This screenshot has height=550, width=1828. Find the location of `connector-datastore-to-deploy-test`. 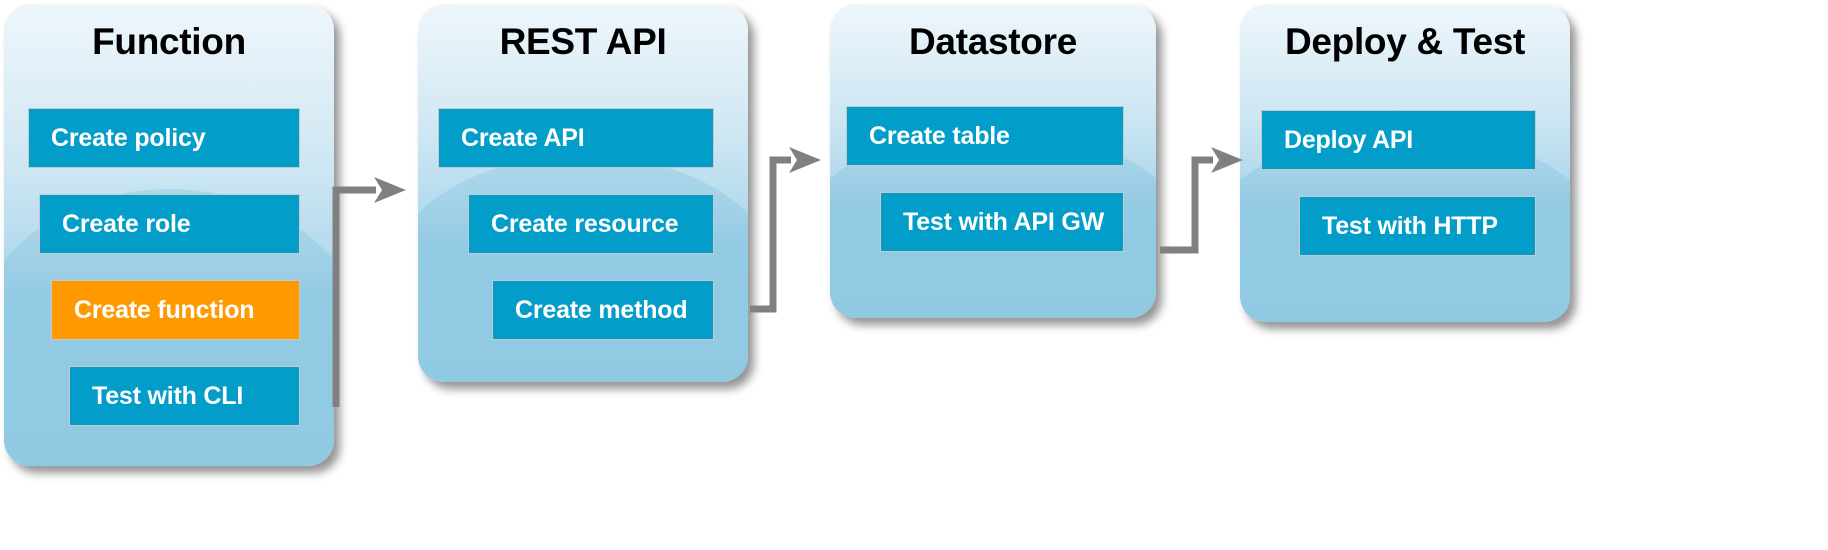

connector-datastore-to-deploy-test is located at coordinates (1200, 215).